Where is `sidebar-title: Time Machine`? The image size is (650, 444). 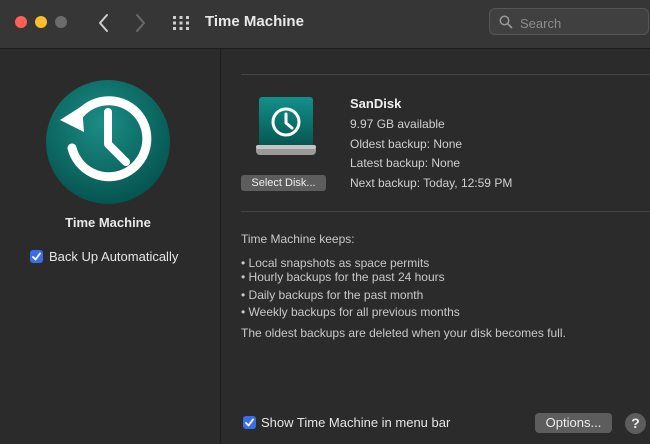
sidebar-title: Time Machine is located at coordinates (108, 222).